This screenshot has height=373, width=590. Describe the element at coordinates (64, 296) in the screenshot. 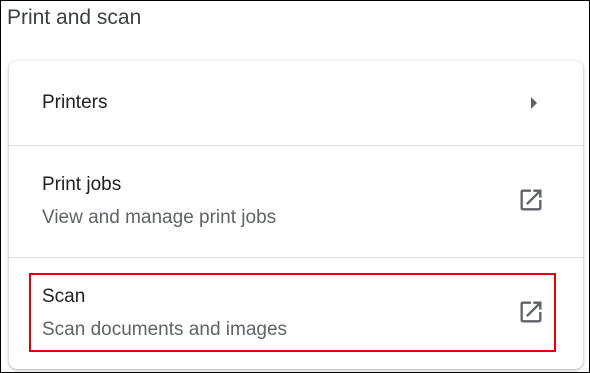

I see `scan-label: Scan` at that location.